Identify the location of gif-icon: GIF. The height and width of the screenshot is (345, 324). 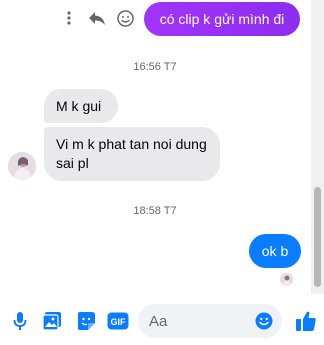
(118, 321).